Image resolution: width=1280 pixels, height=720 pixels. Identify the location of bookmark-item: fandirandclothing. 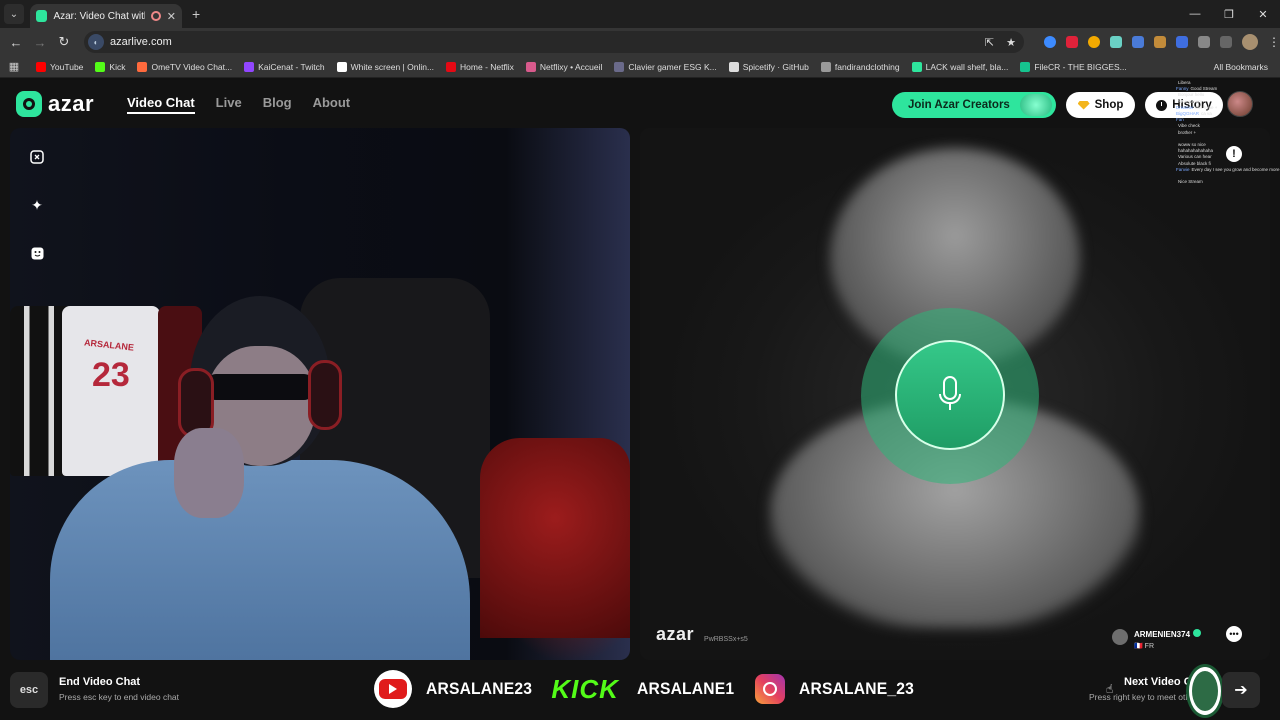
(860, 66).